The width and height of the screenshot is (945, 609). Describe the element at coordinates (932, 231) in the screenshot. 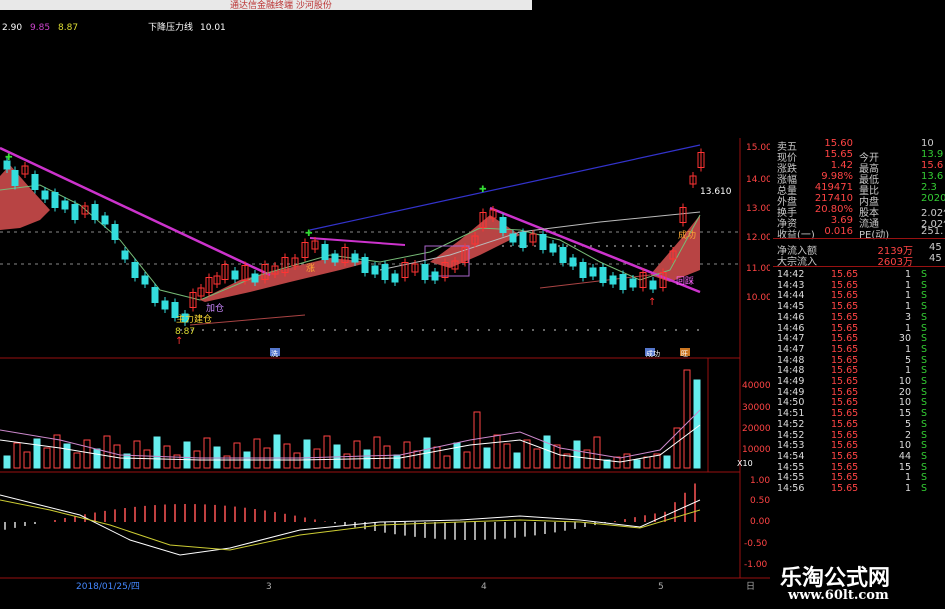

I see `quote-value: 251.` at that location.